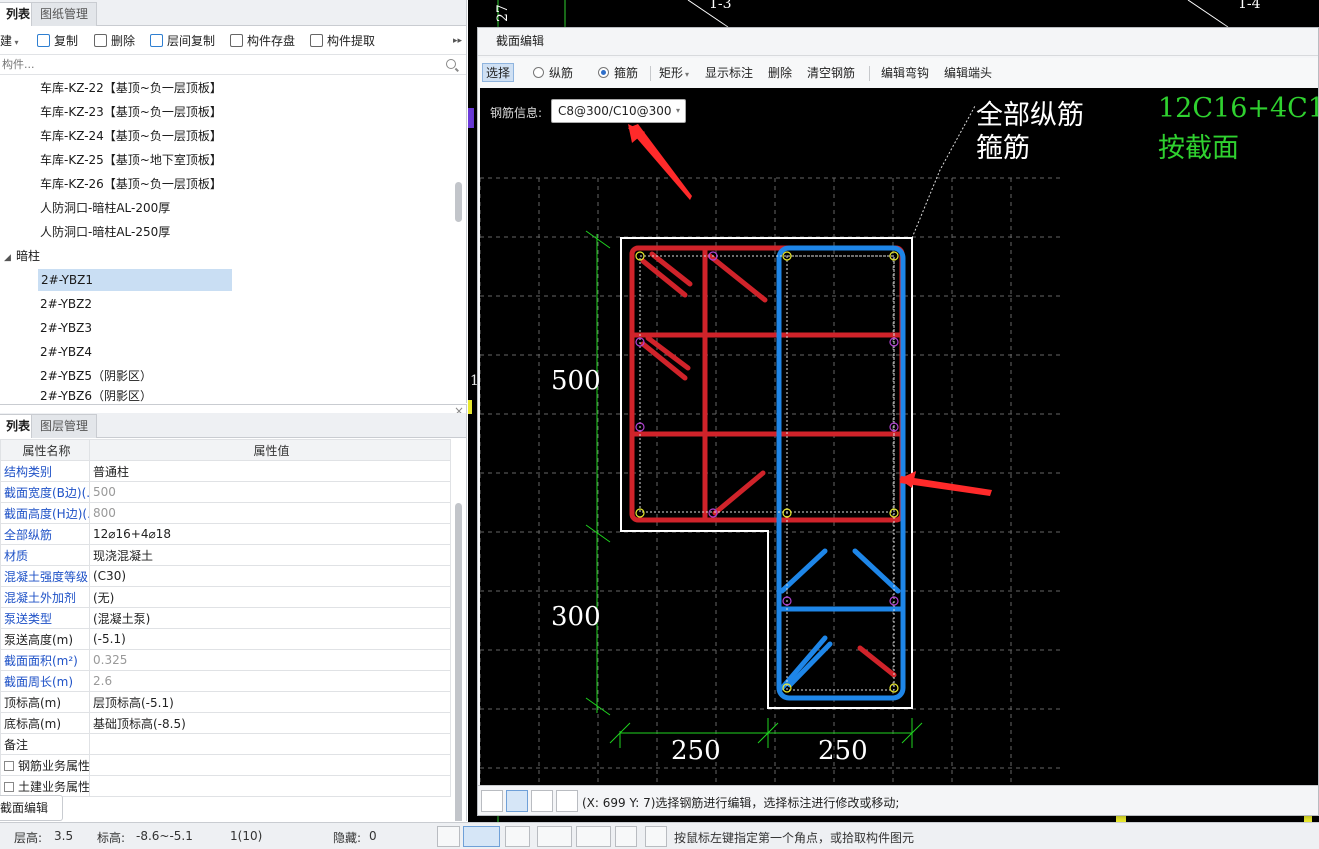 This screenshot has width=1319, height=849. Describe the element at coordinates (458, 662) in the screenshot. I see `prop-scrollbar` at that location.